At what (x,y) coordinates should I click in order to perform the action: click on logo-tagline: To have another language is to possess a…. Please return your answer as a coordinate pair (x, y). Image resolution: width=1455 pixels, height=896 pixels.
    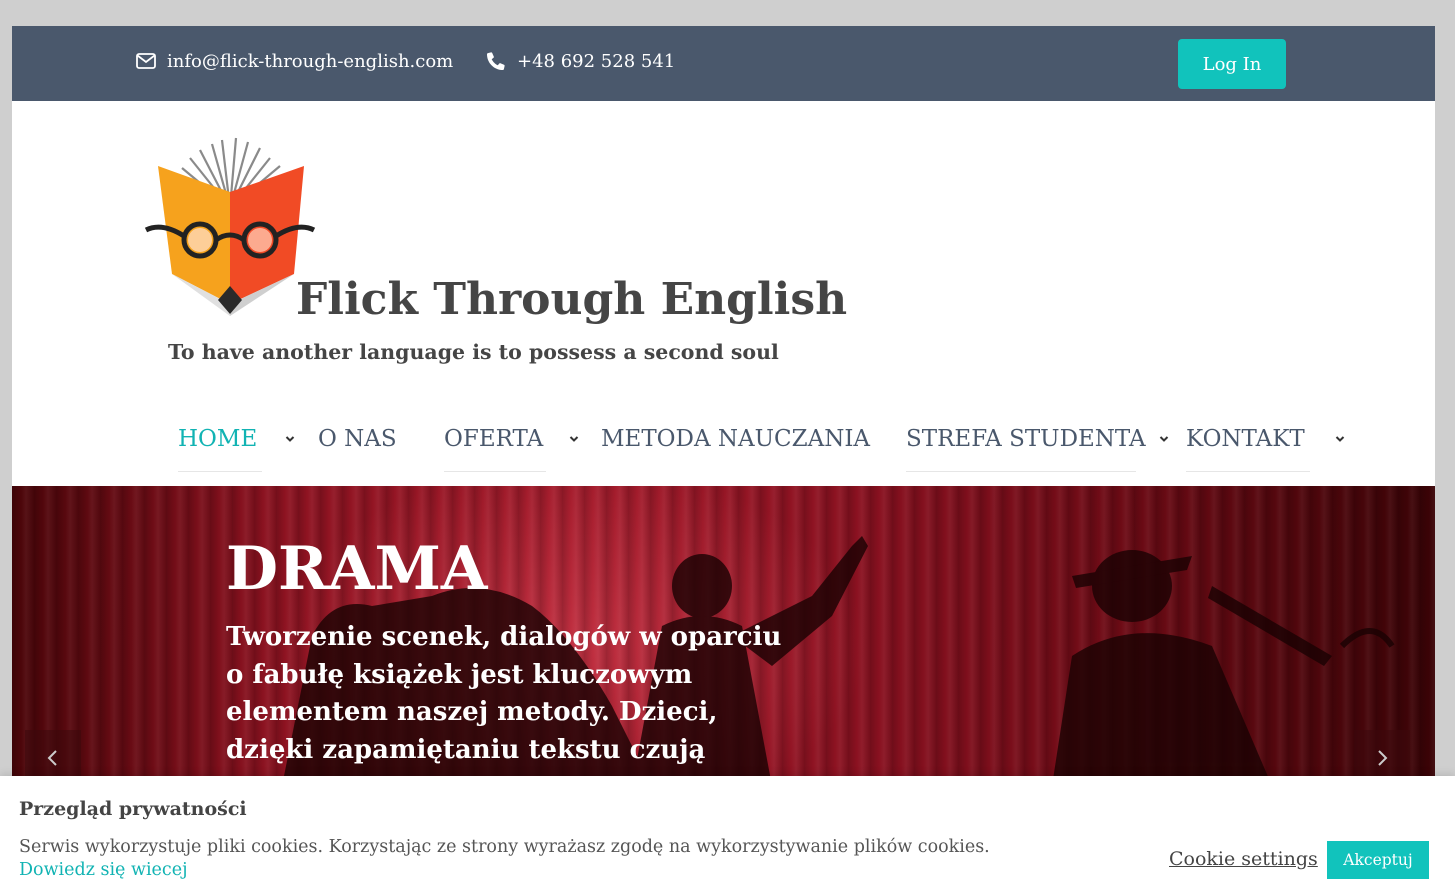
    Looking at the image, I should click on (473, 352).